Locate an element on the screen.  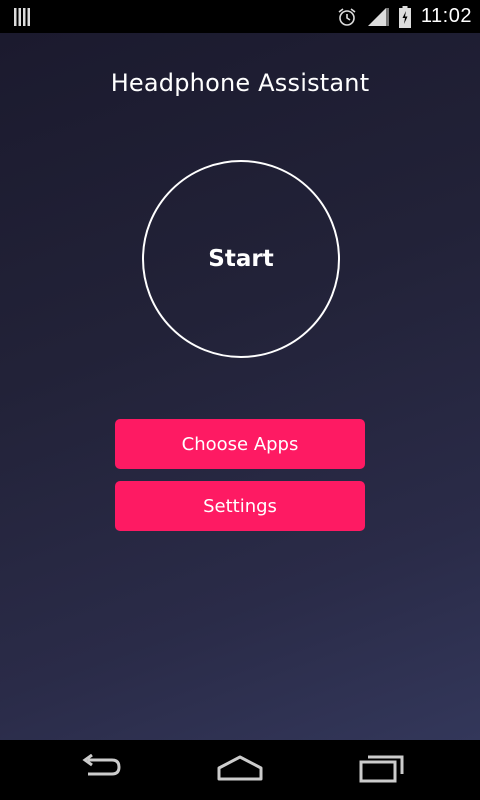
battery-icon is located at coordinates (404, 16).